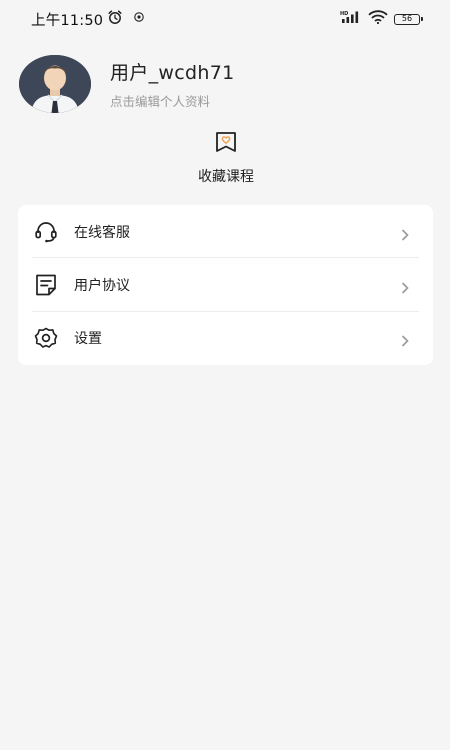 The image size is (450, 750). Describe the element at coordinates (55, 84) in the screenshot. I see `avatar` at that location.